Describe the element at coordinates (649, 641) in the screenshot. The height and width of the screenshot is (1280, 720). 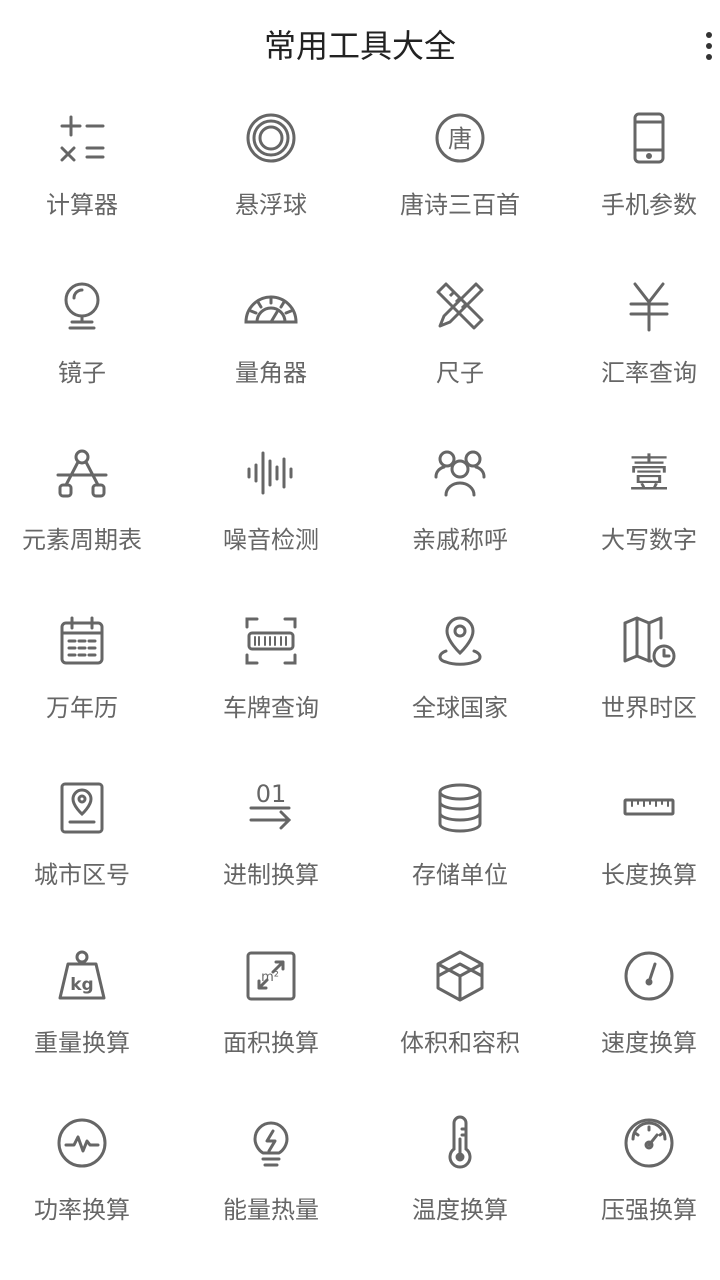
I see `map-clock-icon` at that location.